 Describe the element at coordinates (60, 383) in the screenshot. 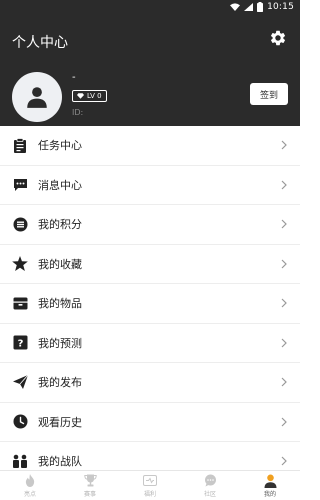

I see `menu-item-label: 我的发布` at that location.